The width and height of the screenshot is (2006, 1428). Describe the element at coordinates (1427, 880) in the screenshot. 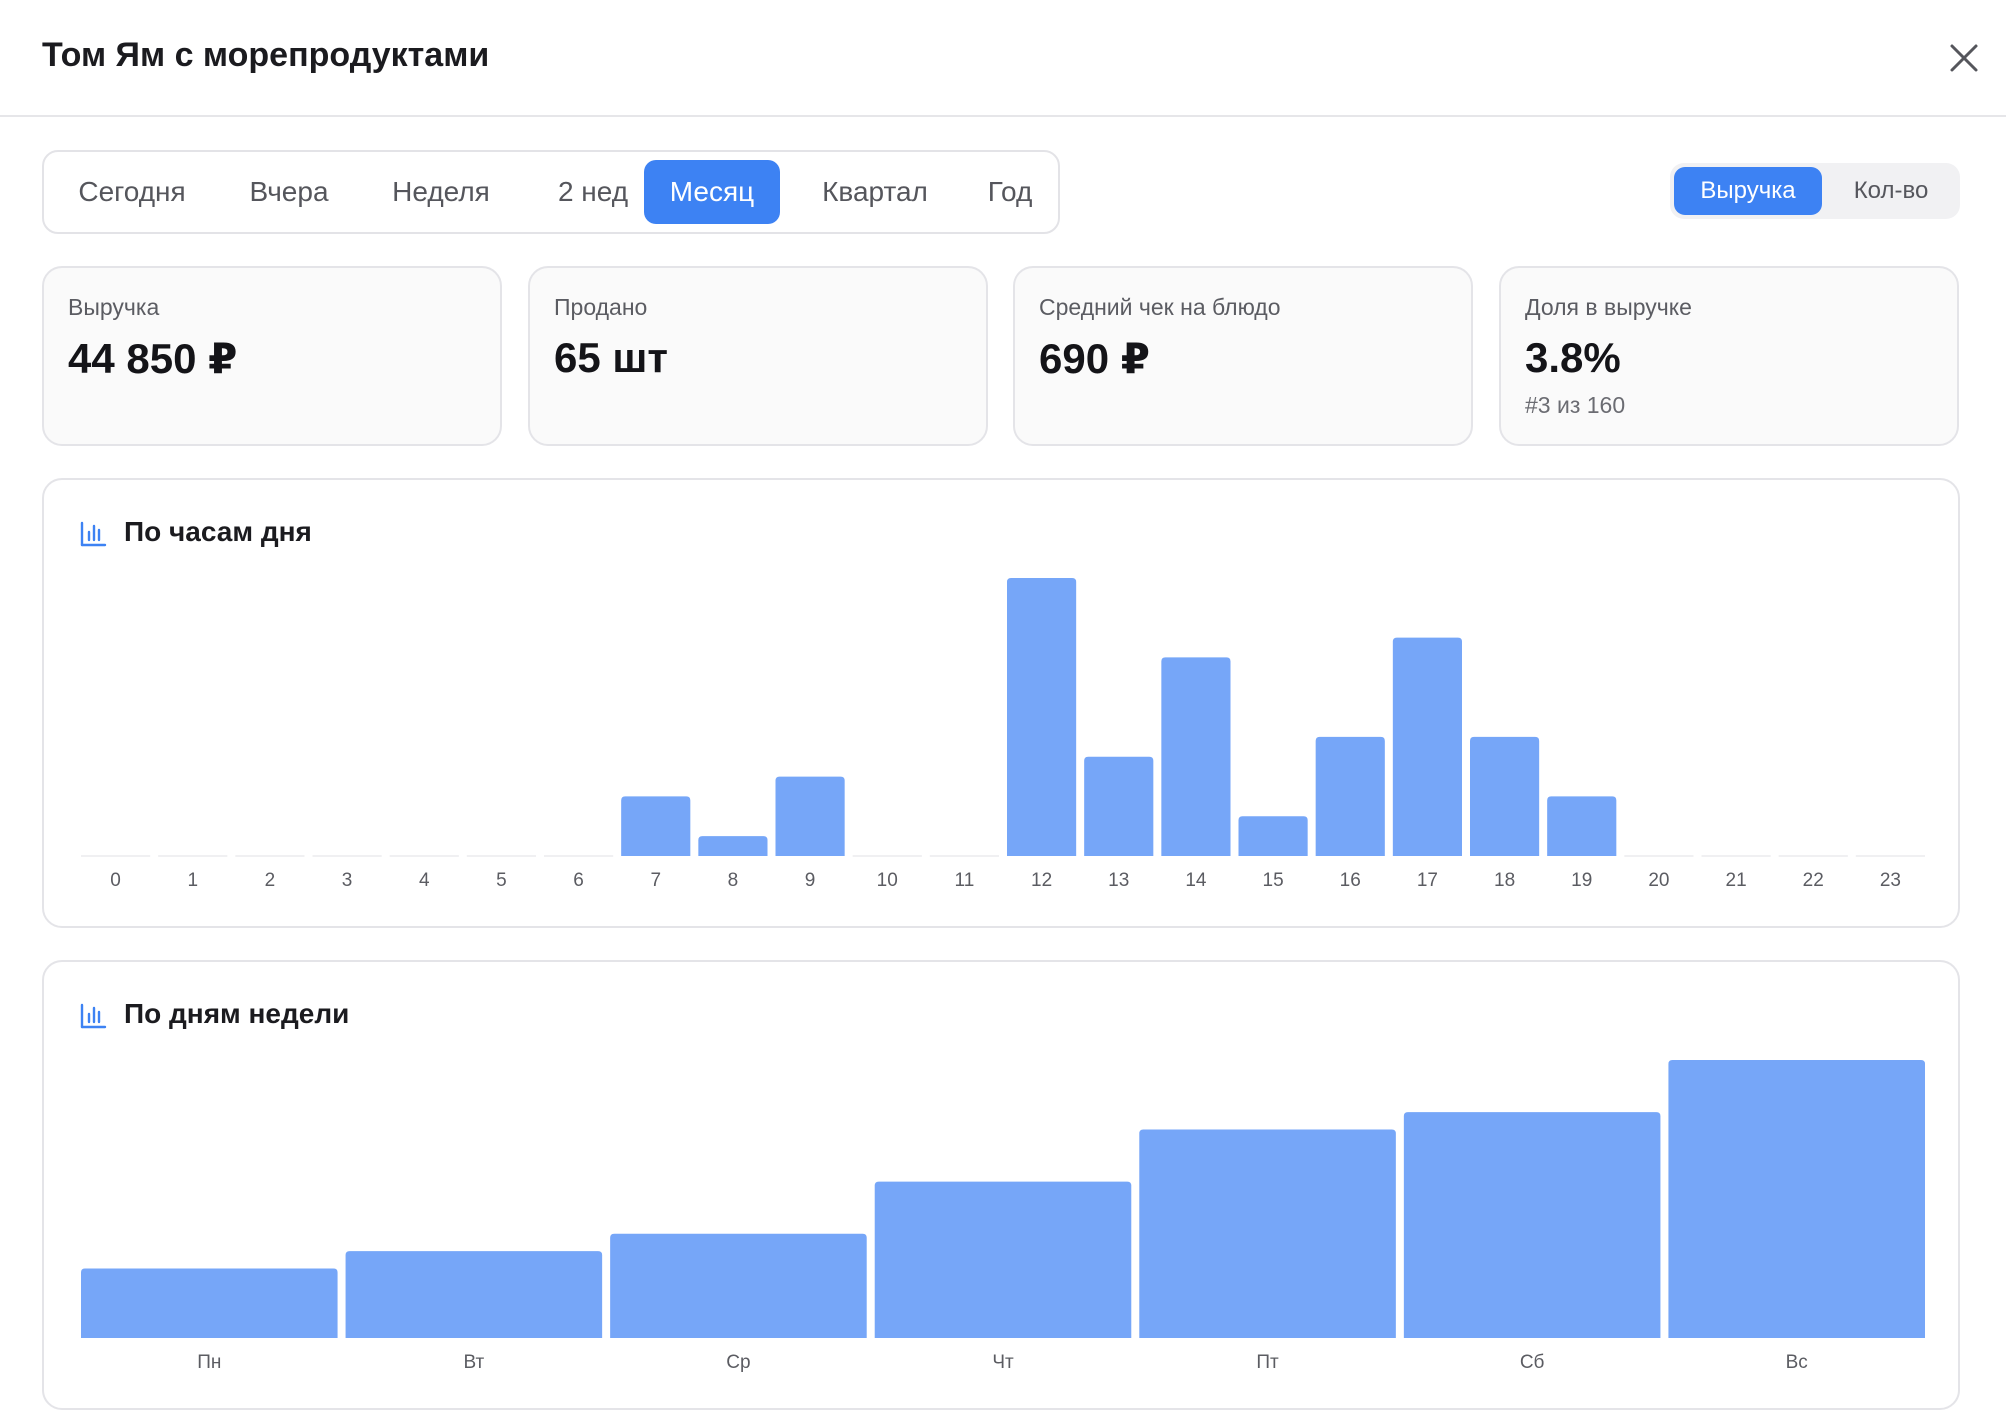

I see `x-tick-label: 17` at that location.